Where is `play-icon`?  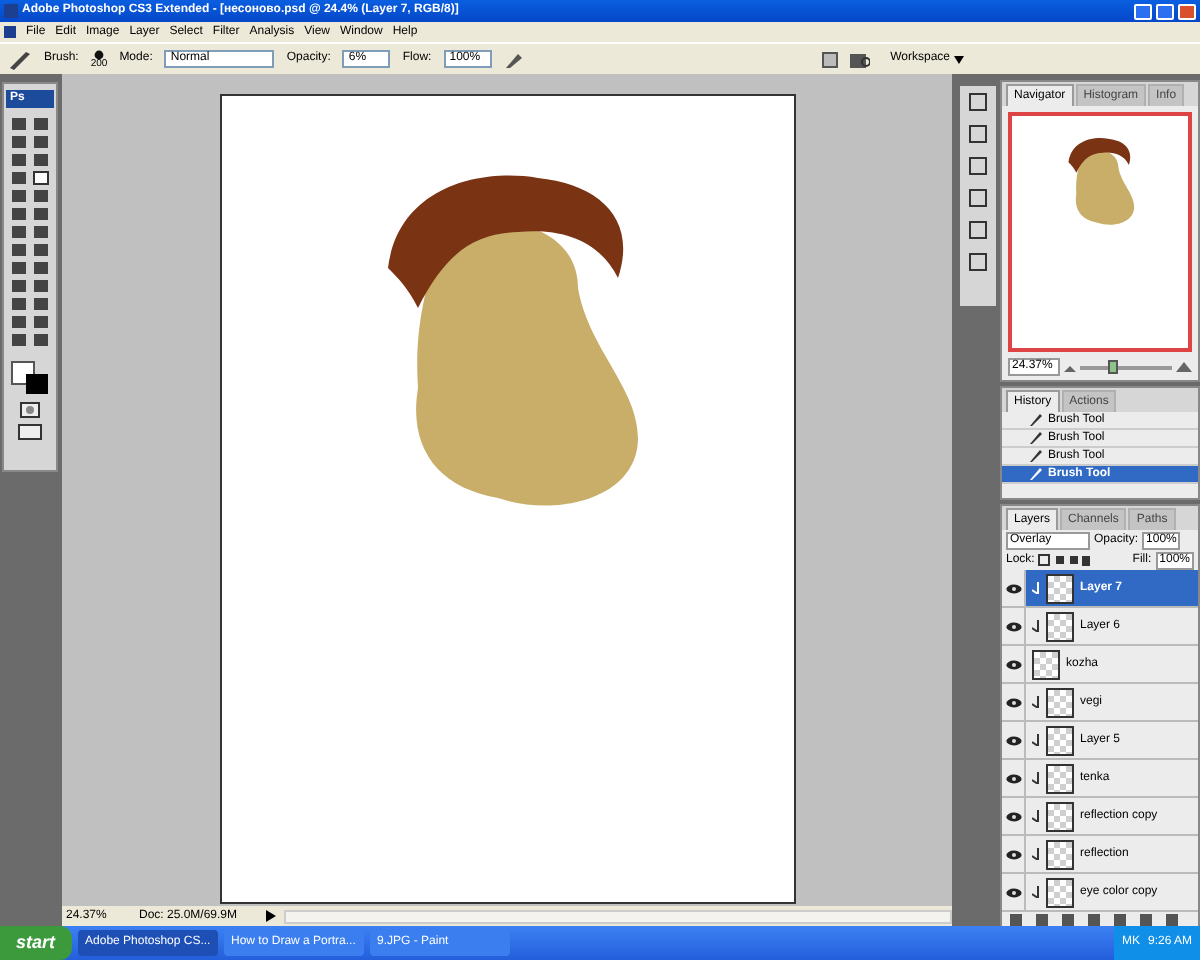 play-icon is located at coordinates (271, 916).